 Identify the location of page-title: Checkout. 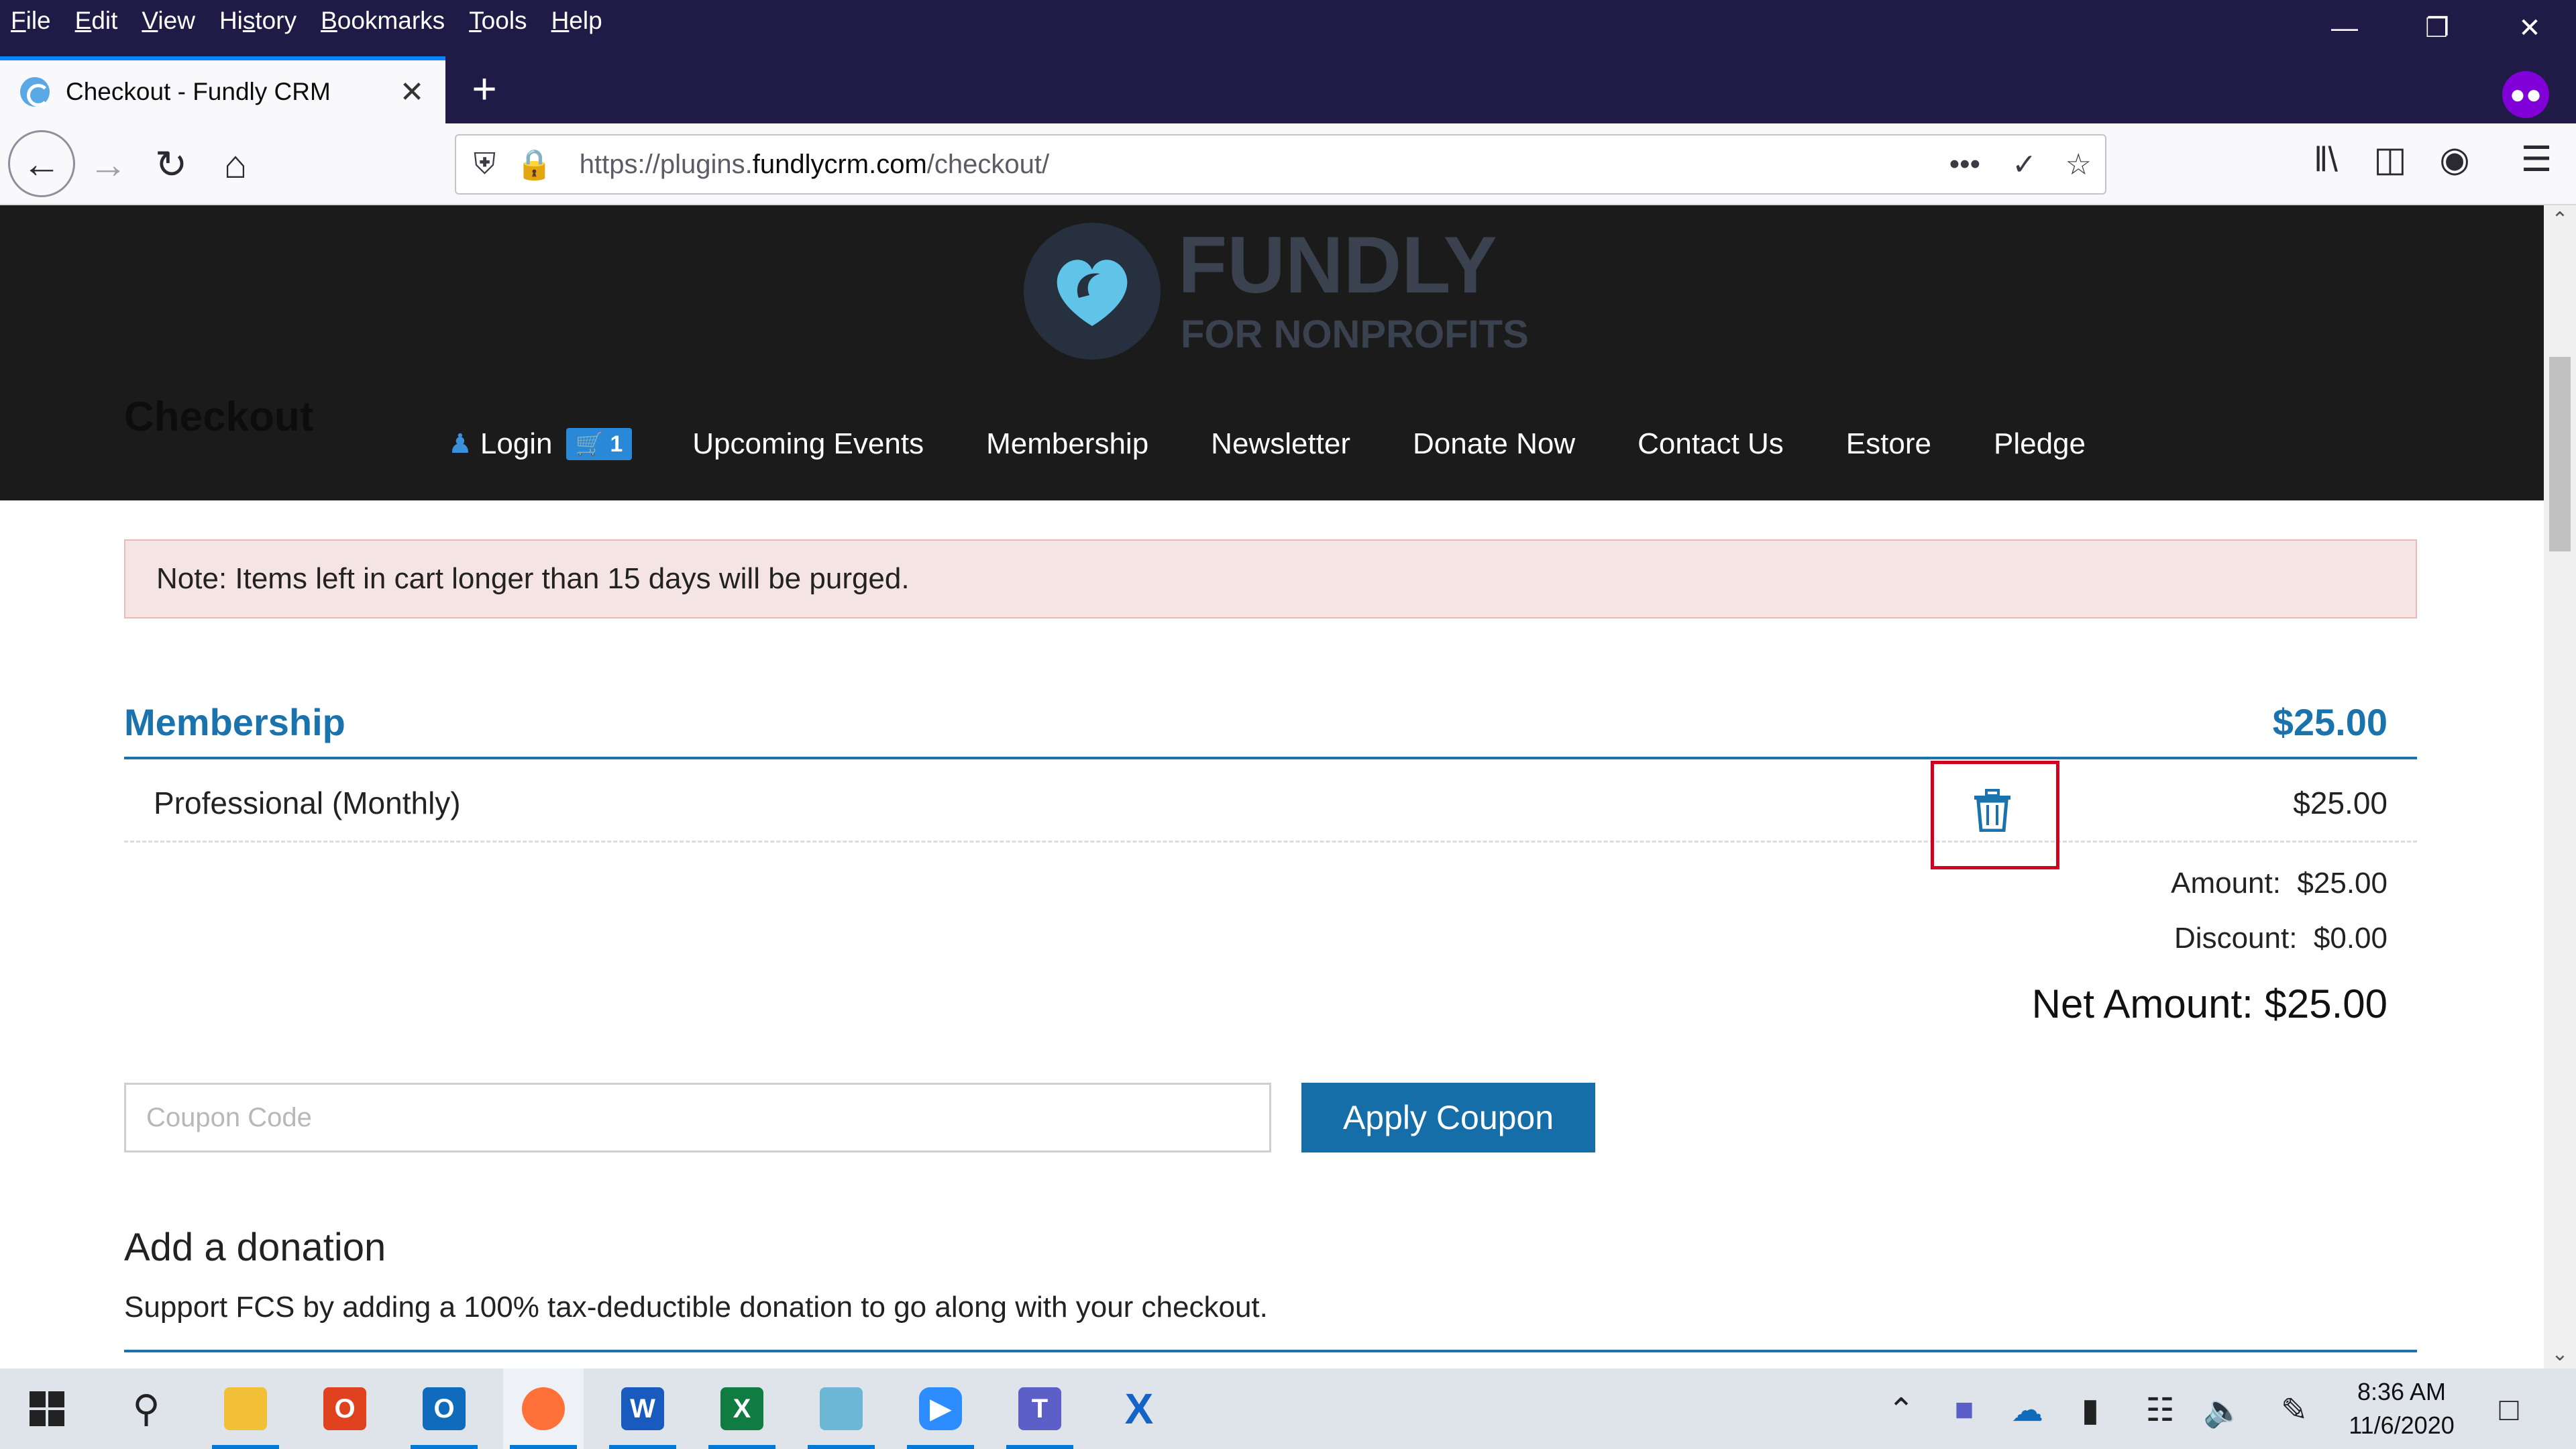
(219, 417).